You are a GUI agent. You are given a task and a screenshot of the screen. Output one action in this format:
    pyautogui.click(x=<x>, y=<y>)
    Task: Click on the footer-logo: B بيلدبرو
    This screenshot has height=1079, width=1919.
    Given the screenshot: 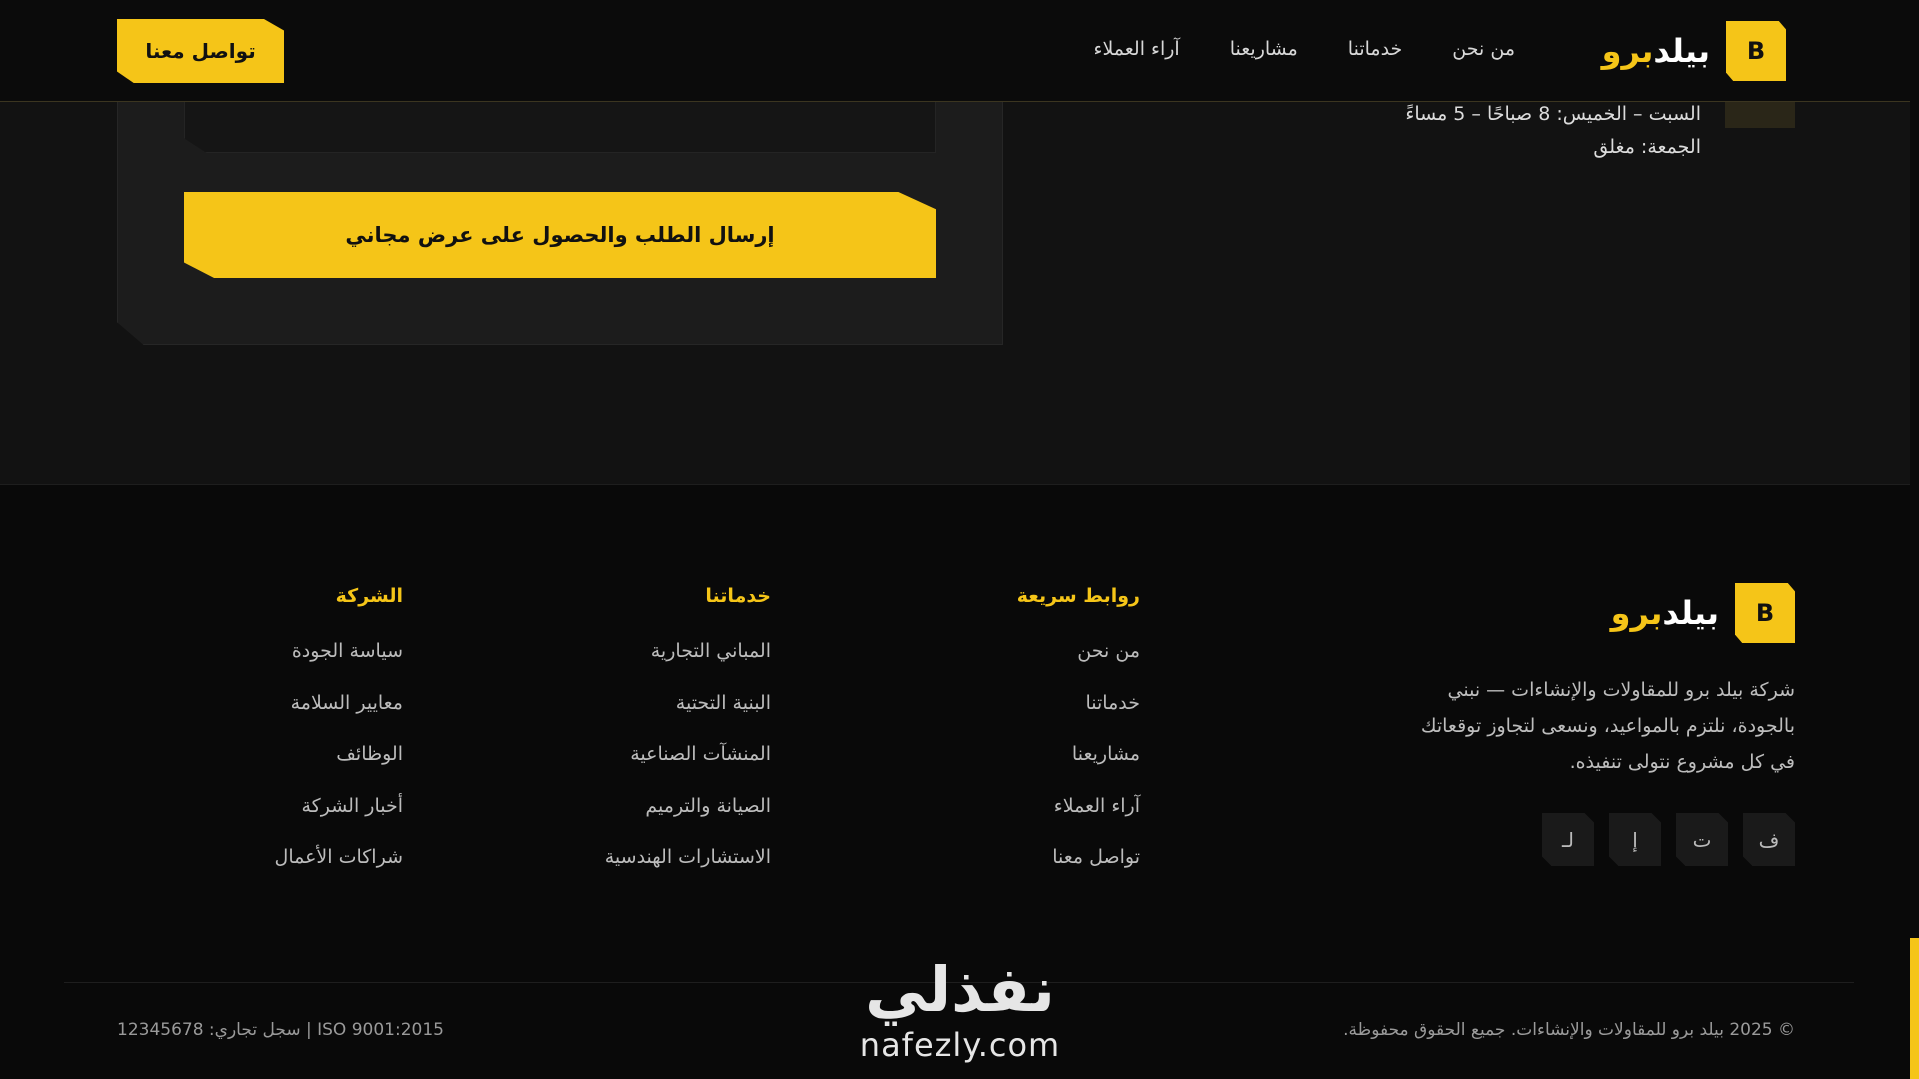 What is the action you would take?
    pyautogui.click(x=1703, y=613)
    